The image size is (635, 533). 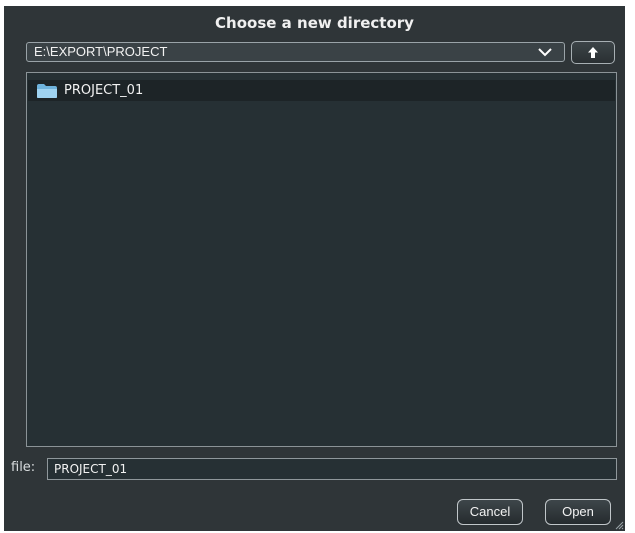 I want to click on file-label: file:, so click(x=23, y=467).